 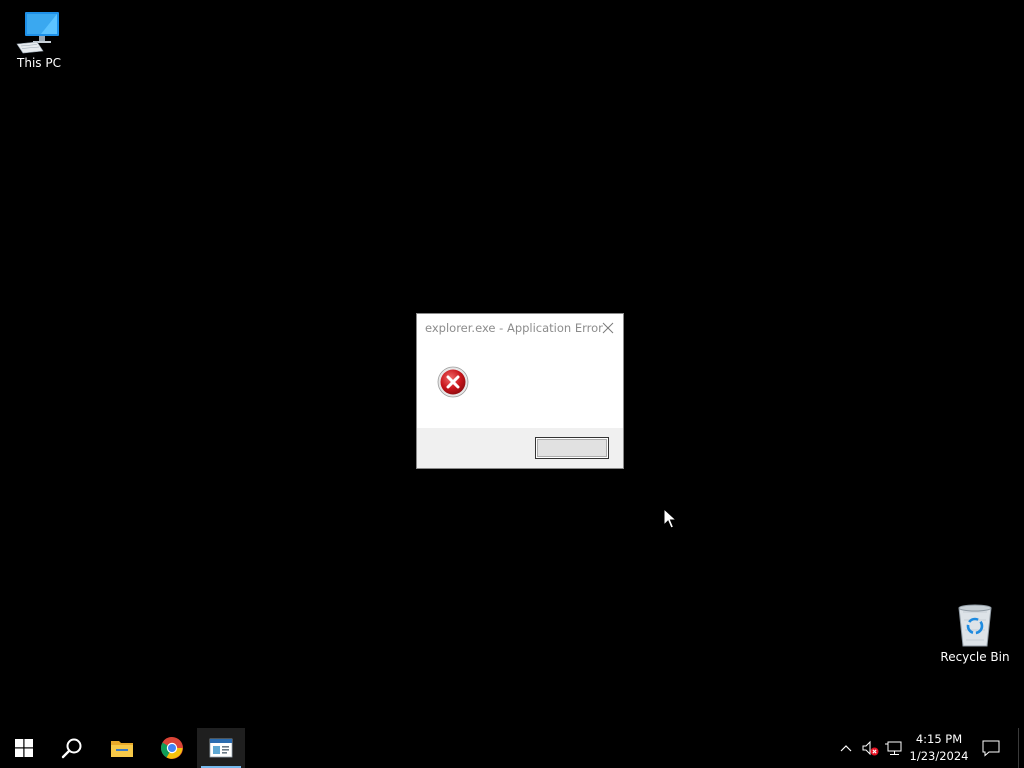 I want to click on chrome-button, so click(x=172, y=748).